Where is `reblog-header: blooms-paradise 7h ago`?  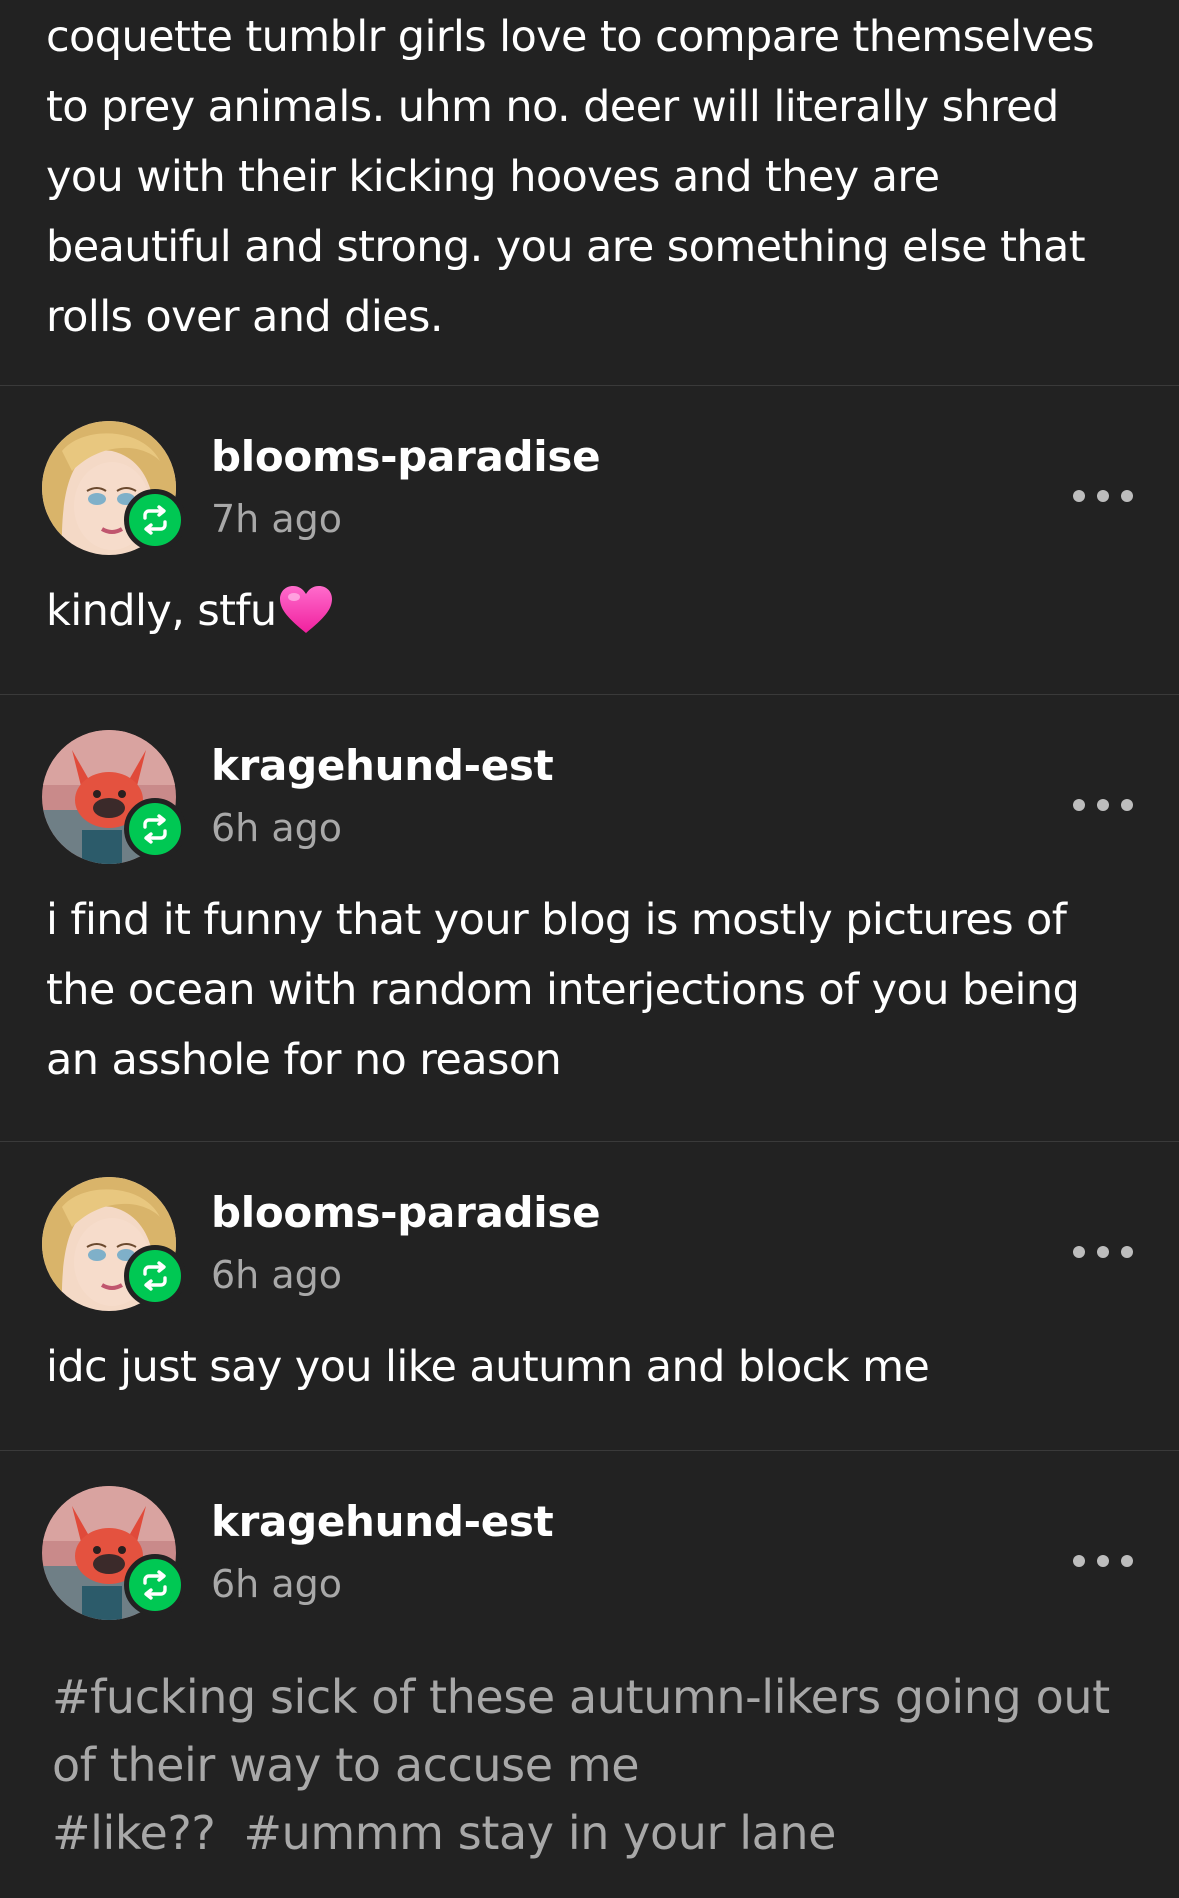 reblog-header: blooms-paradise 7h ago is located at coordinates (587, 486).